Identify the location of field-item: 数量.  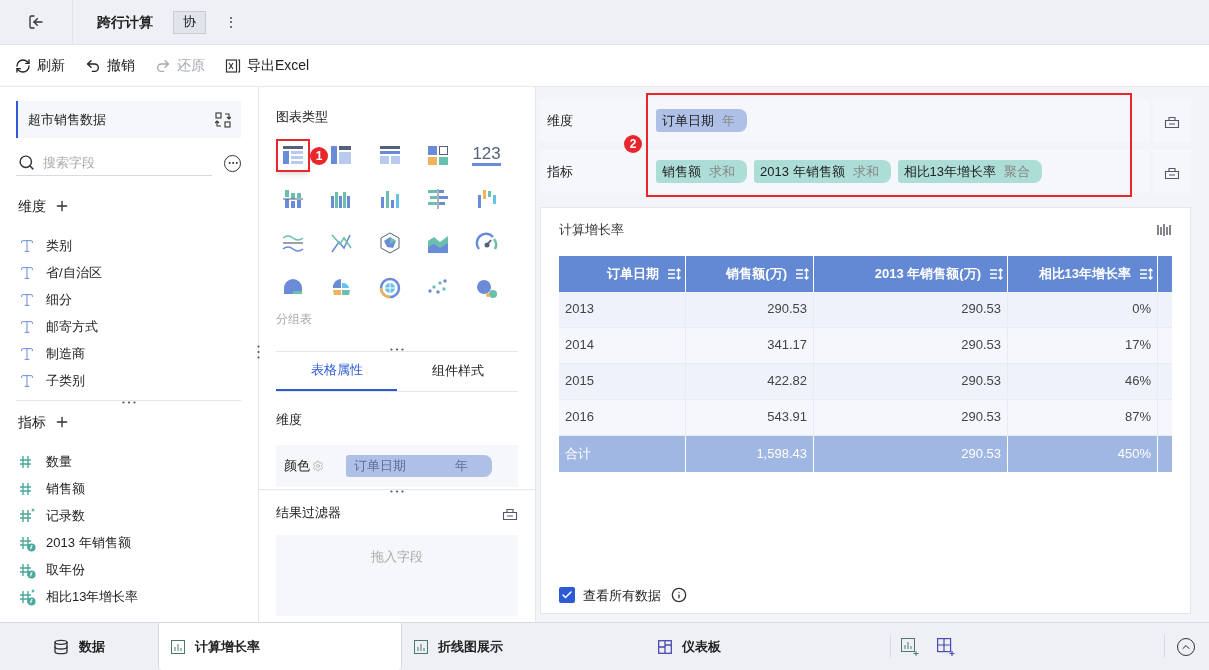
(128, 461).